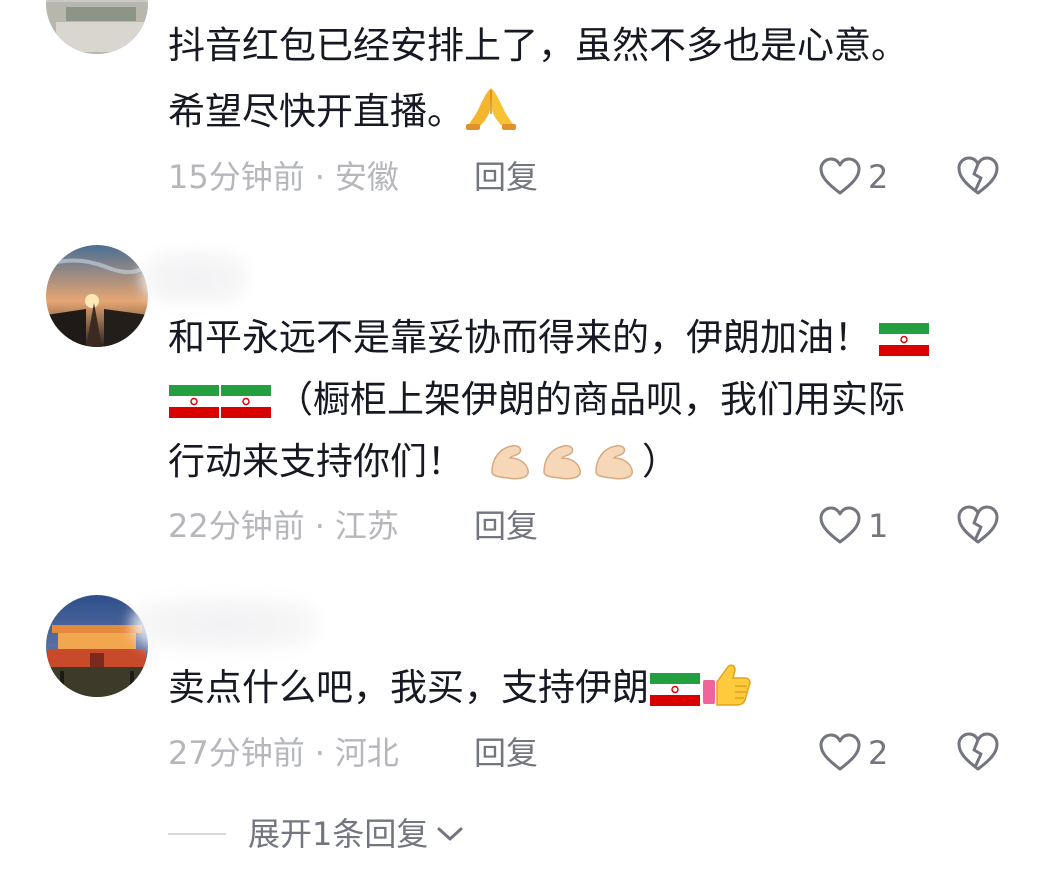 This screenshot has height=882, width=1050. Describe the element at coordinates (878, 526) in the screenshot. I see `like-count: 1` at that location.